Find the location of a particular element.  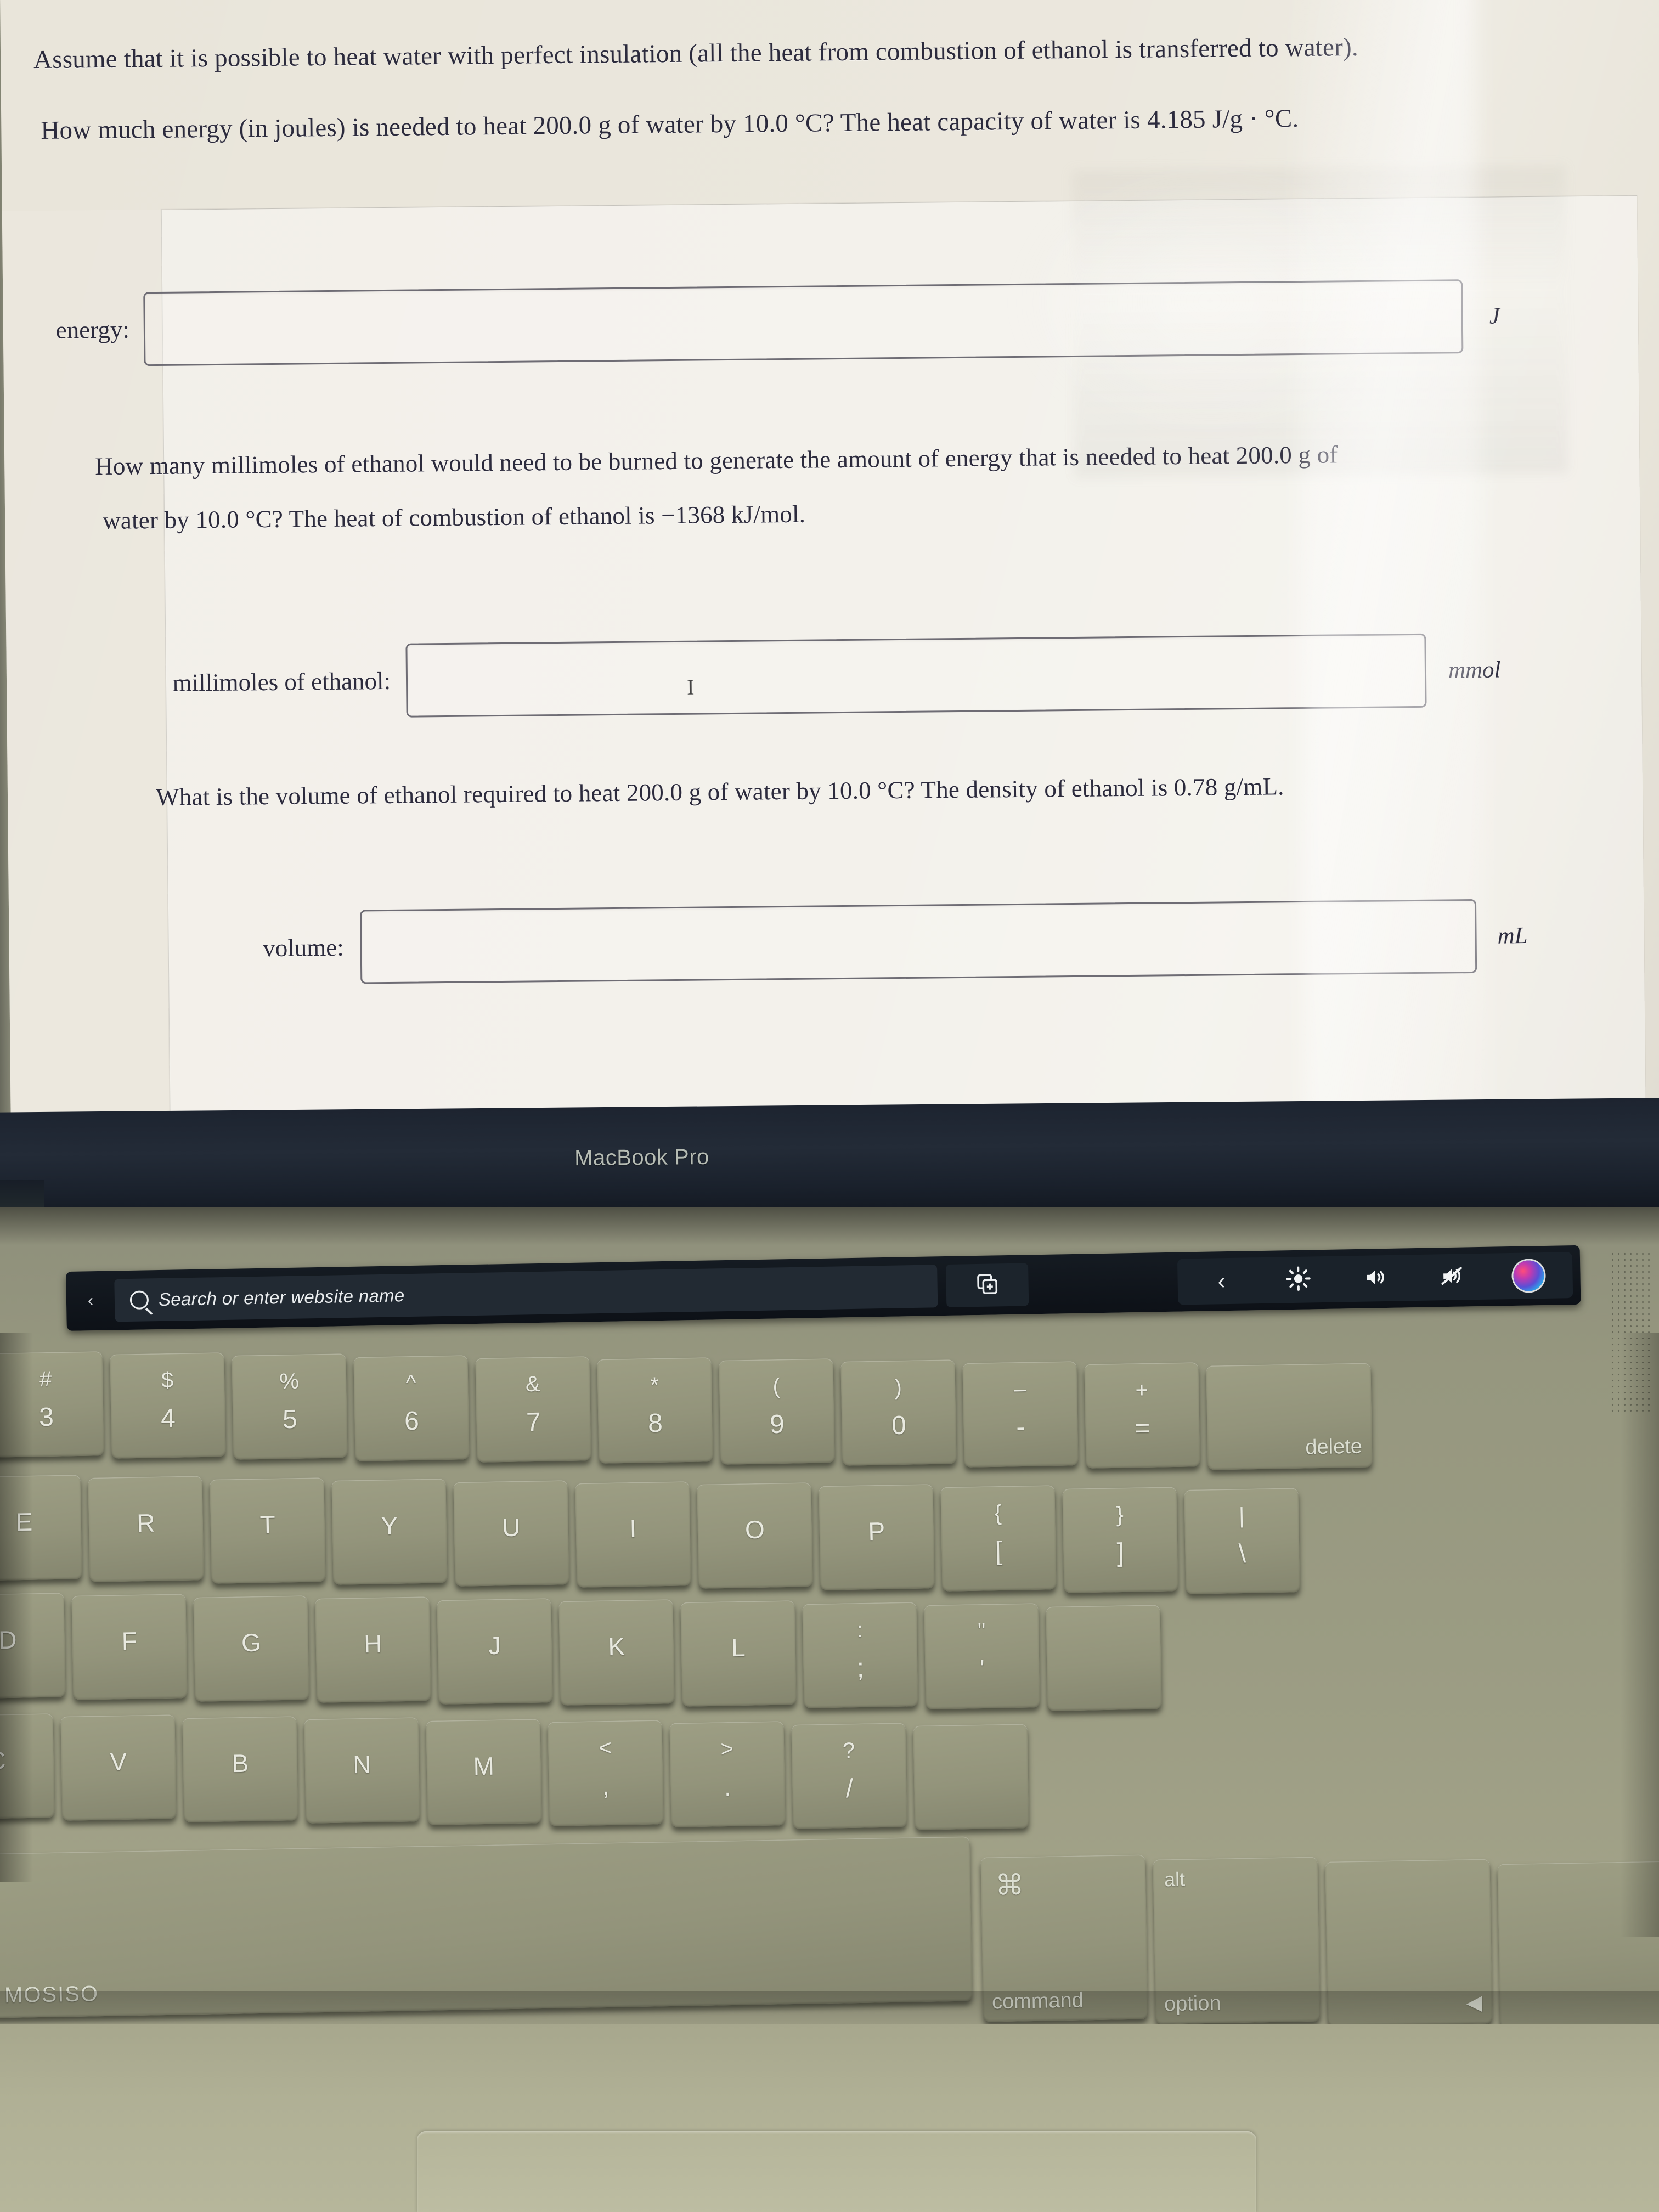

energy-unit: J is located at coordinates (1494, 316).